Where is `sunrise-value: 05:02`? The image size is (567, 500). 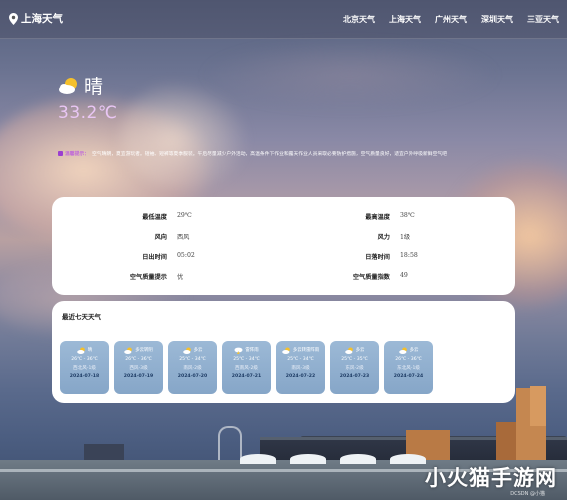
sunrise-value: 05:02 is located at coordinates (186, 255).